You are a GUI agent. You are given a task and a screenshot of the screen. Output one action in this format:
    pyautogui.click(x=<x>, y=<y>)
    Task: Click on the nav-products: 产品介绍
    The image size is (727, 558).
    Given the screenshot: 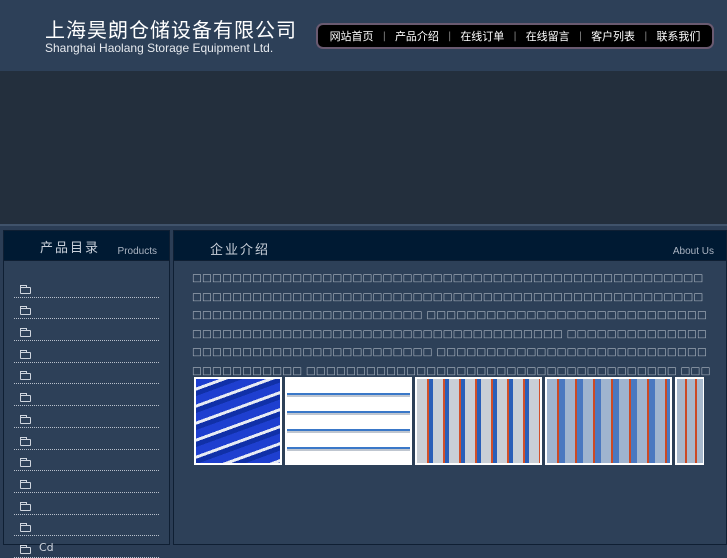 What is the action you would take?
    pyautogui.click(x=417, y=36)
    